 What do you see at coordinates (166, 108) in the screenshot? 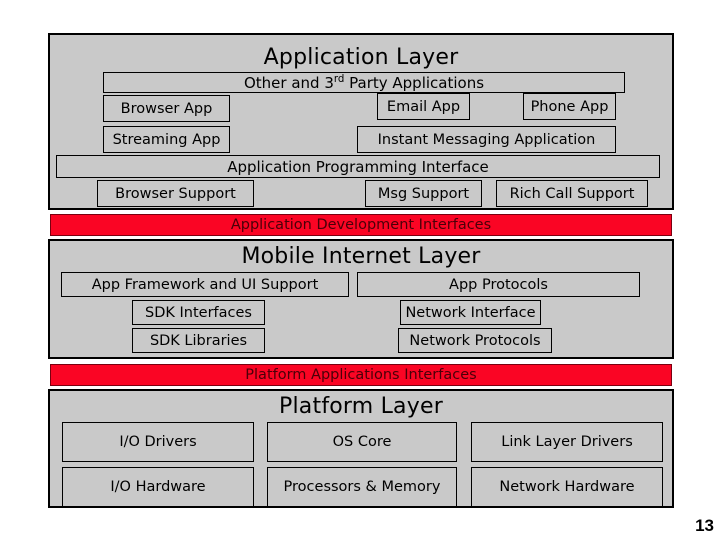
I see `browser-app-box: Browser App` at bounding box center [166, 108].